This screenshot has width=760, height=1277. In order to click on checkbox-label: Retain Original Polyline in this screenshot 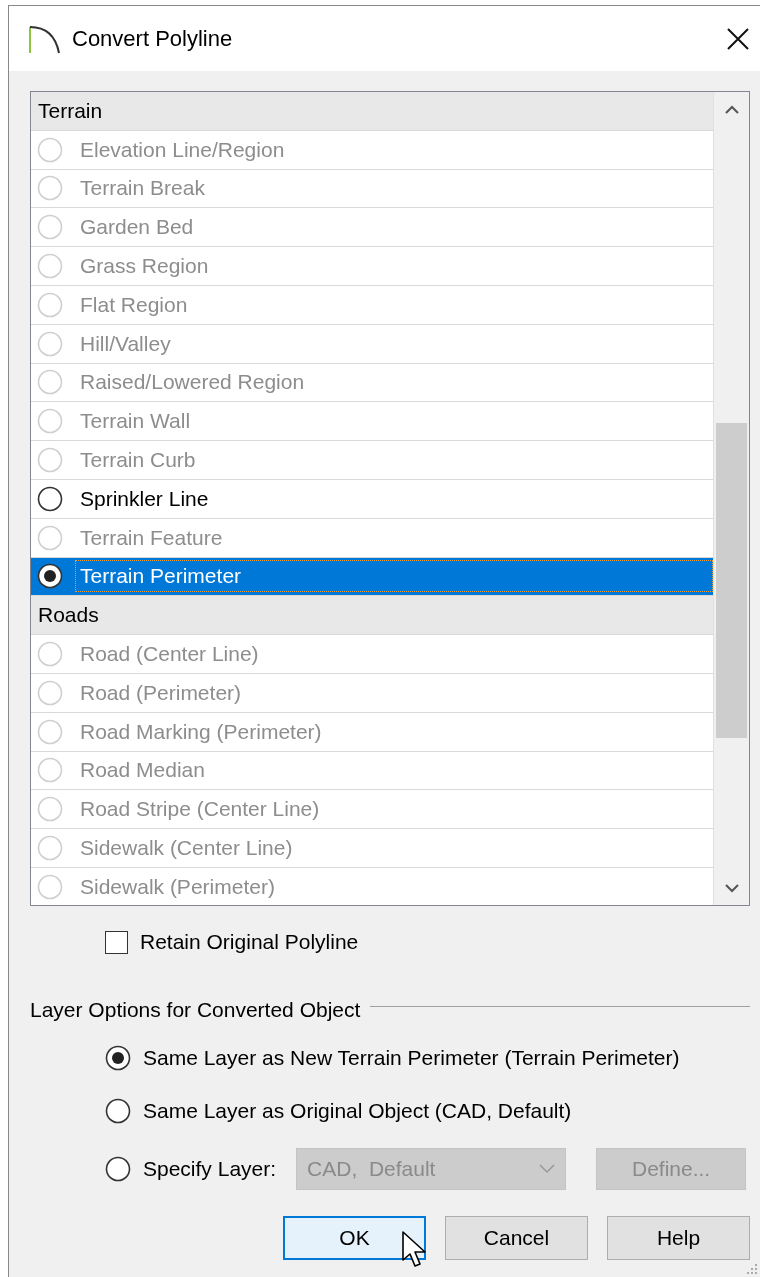, I will do `click(249, 942)`.